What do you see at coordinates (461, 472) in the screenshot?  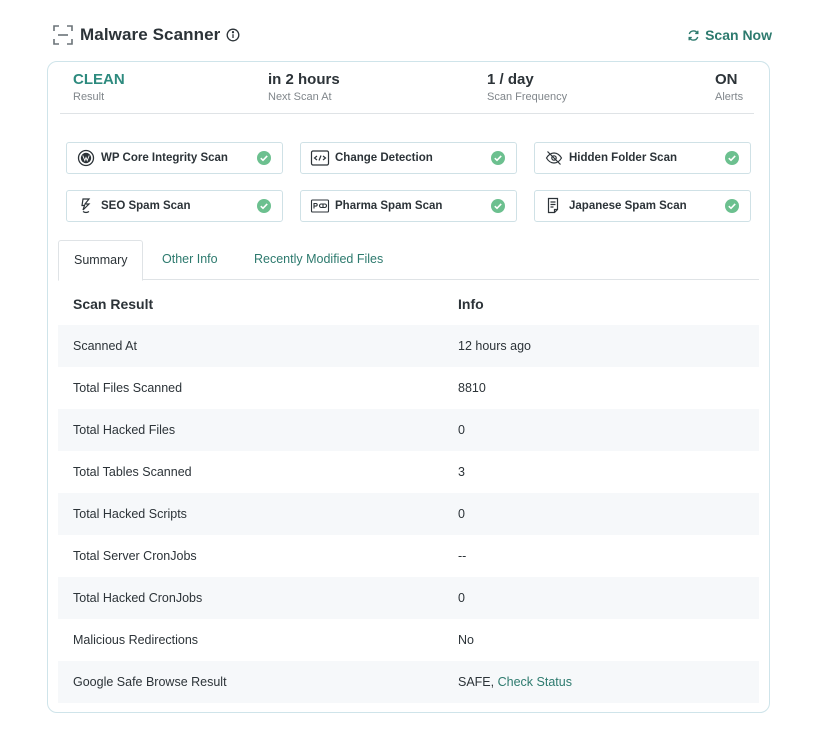 I see `row-value: 3` at bounding box center [461, 472].